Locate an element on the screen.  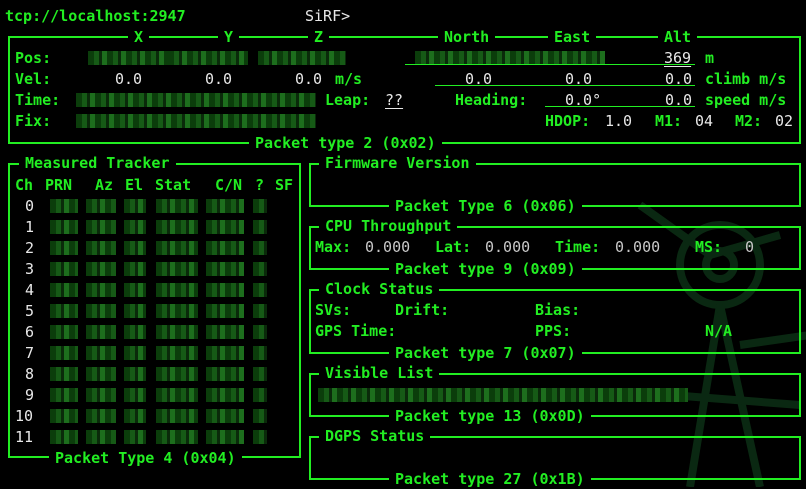
hdop-label: HDOP: is located at coordinates (568, 121).